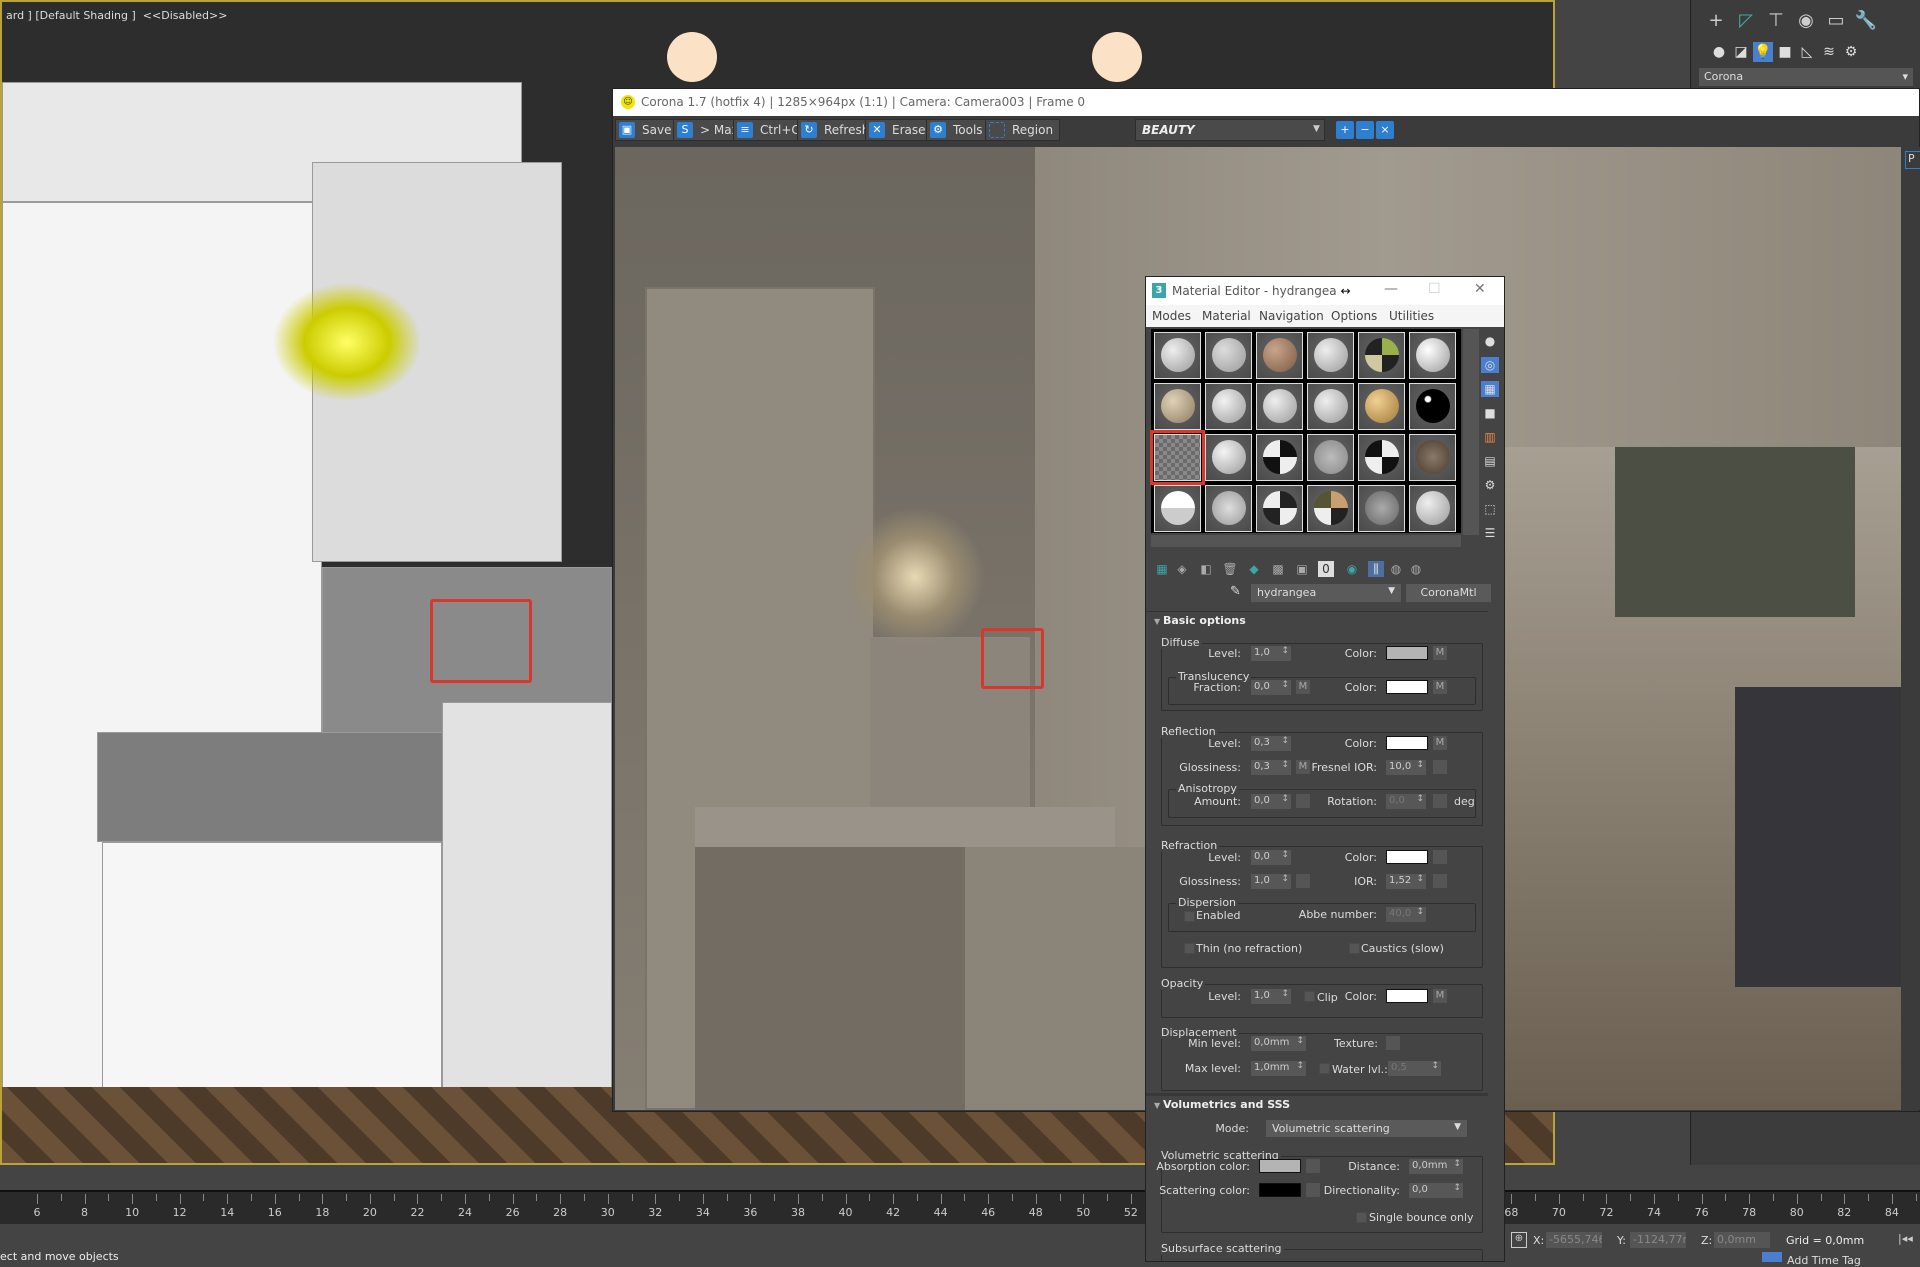 The height and width of the screenshot is (1267, 1920). Describe the element at coordinates (1490, 341) in the screenshot. I see `sample-type-icon: ●` at that location.